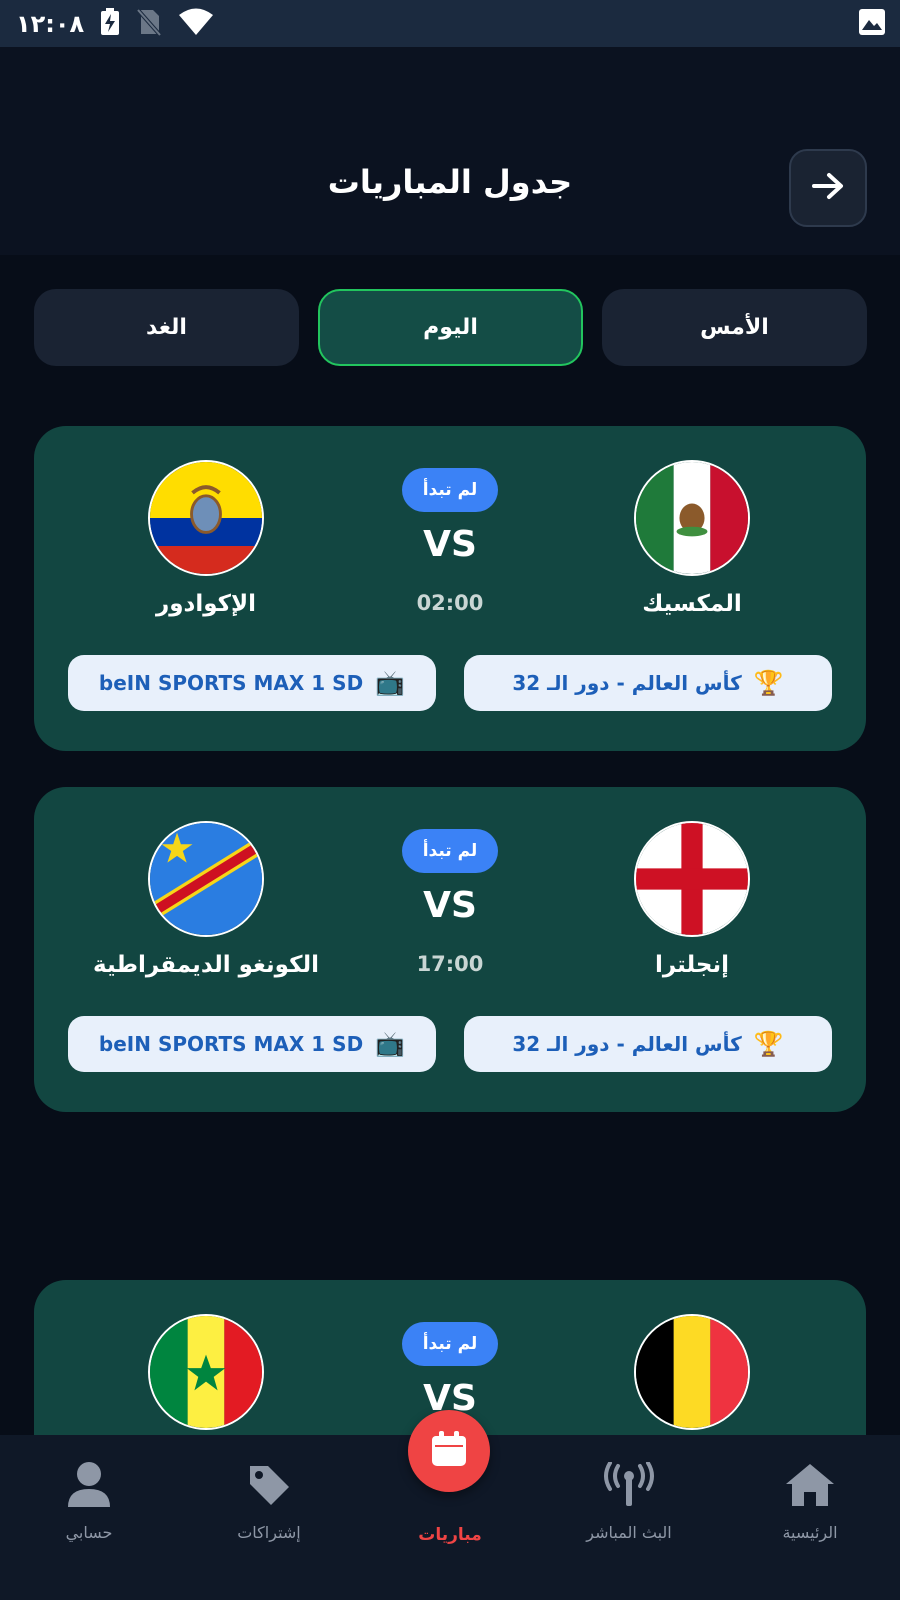  I want to click on battery-charging-icon, so click(110, 23).